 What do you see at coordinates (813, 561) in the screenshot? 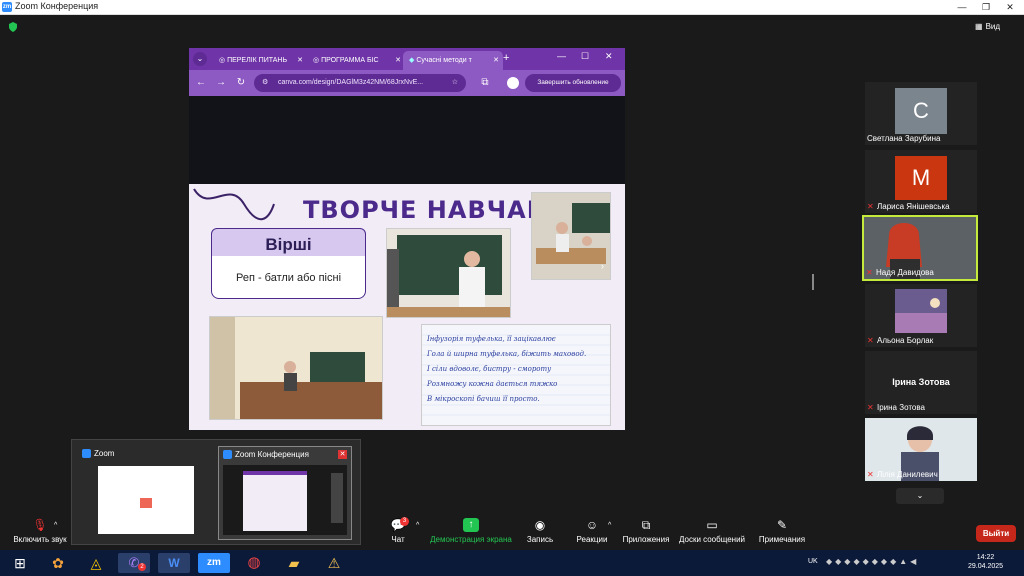
I see `language-indicator: UK` at bounding box center [813, 561].